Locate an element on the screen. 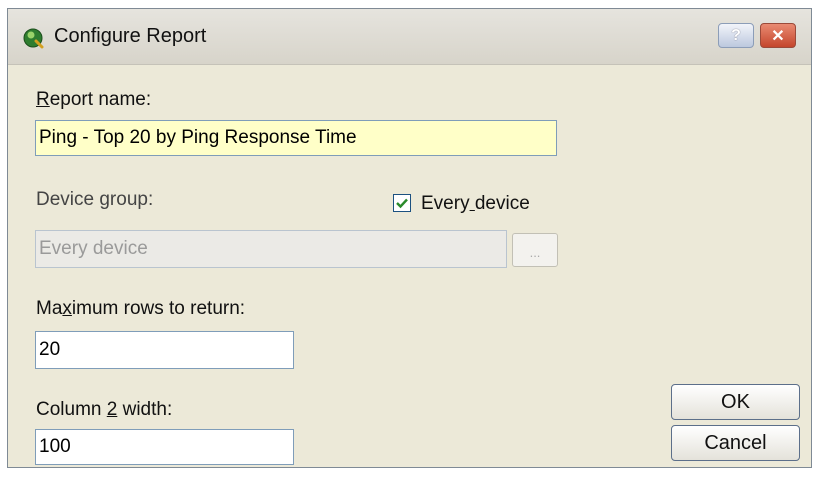  window-title: Configure Report is located at coordinates (130, 36).